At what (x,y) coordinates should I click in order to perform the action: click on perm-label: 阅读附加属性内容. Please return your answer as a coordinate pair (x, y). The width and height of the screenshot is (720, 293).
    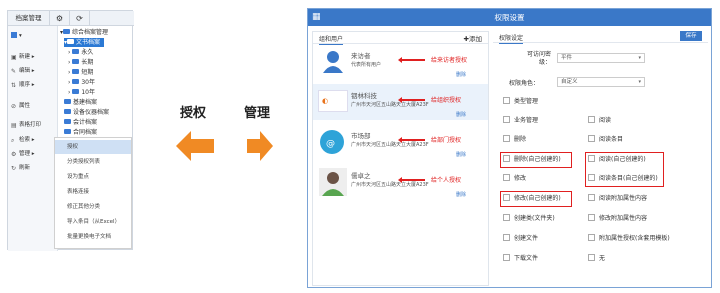
    Looking at the image, I should click on (623, 198).